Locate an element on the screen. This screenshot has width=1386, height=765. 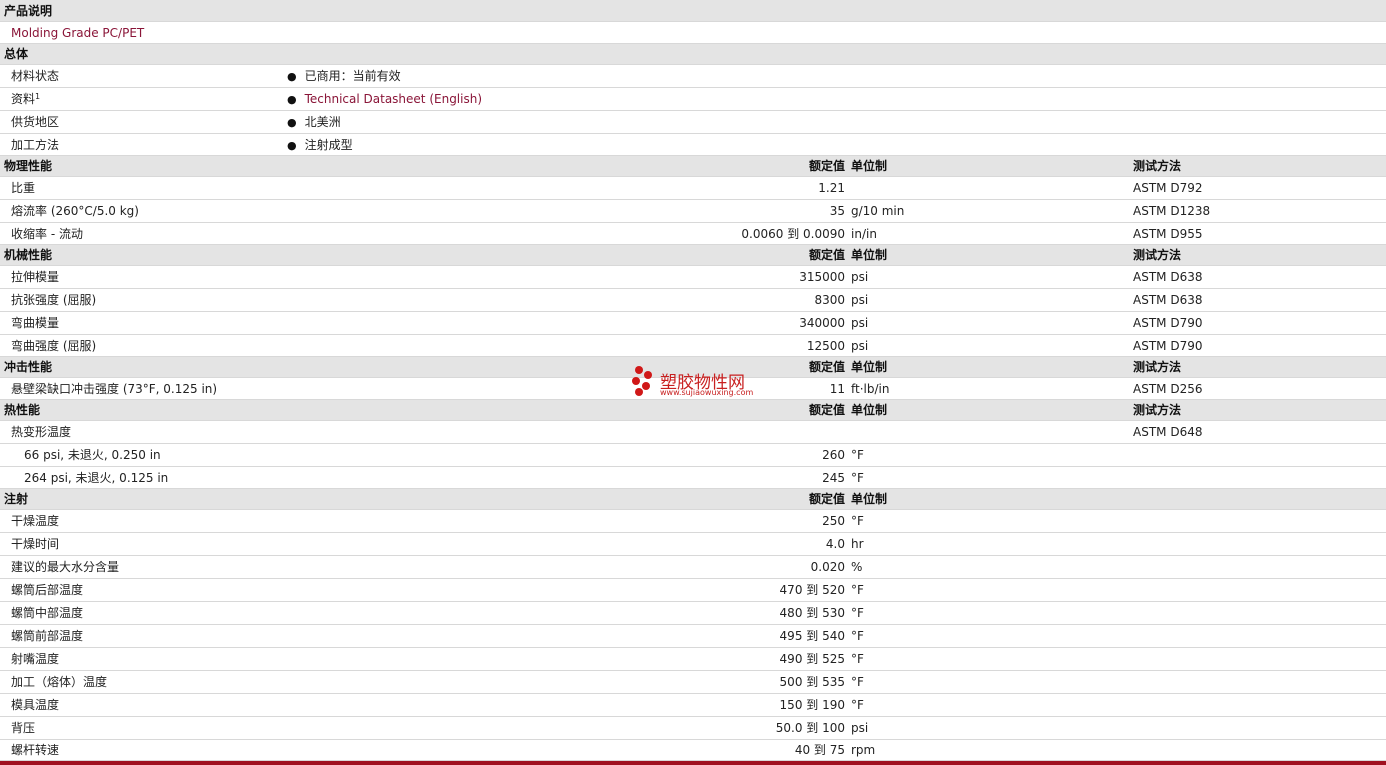
table-row: Molding Grade PC/PET is located at coordinates (693, 33).